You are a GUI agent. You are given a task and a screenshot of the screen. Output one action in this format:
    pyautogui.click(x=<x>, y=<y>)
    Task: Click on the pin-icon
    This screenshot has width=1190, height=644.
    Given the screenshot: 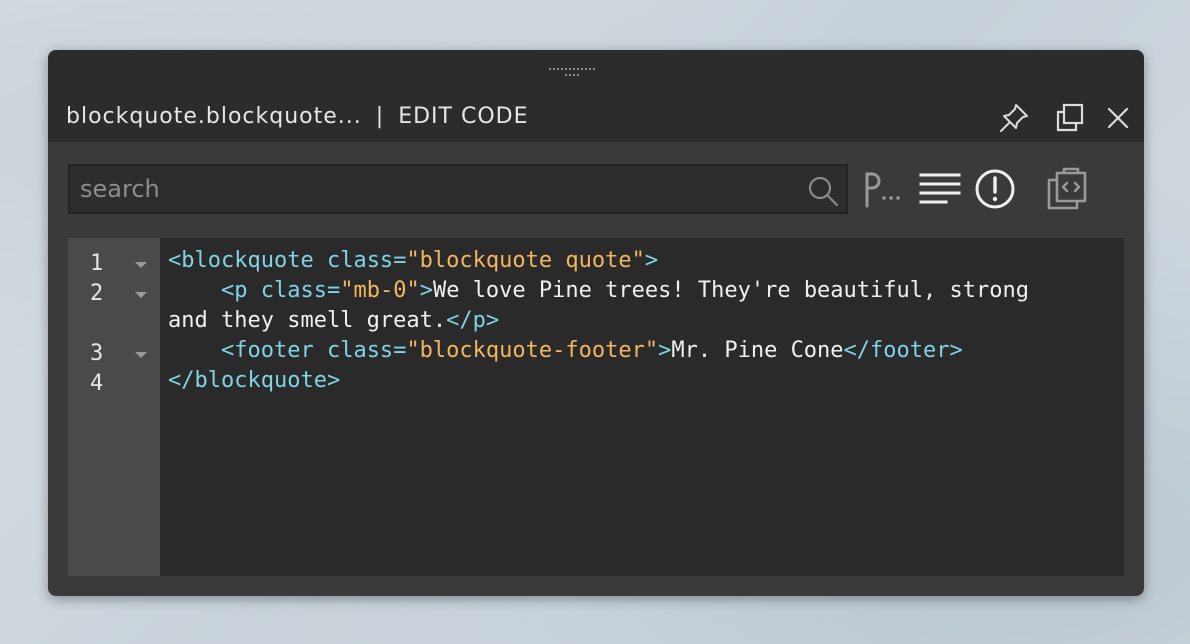 What is the action you would take?
    pyautogui.click(x=1014, y=118)
    